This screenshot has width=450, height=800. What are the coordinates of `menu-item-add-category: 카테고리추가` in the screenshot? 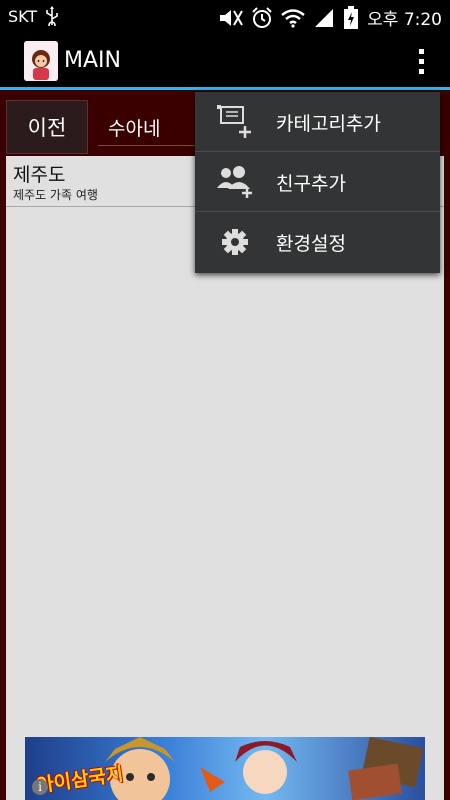 It's located at (317, 122).